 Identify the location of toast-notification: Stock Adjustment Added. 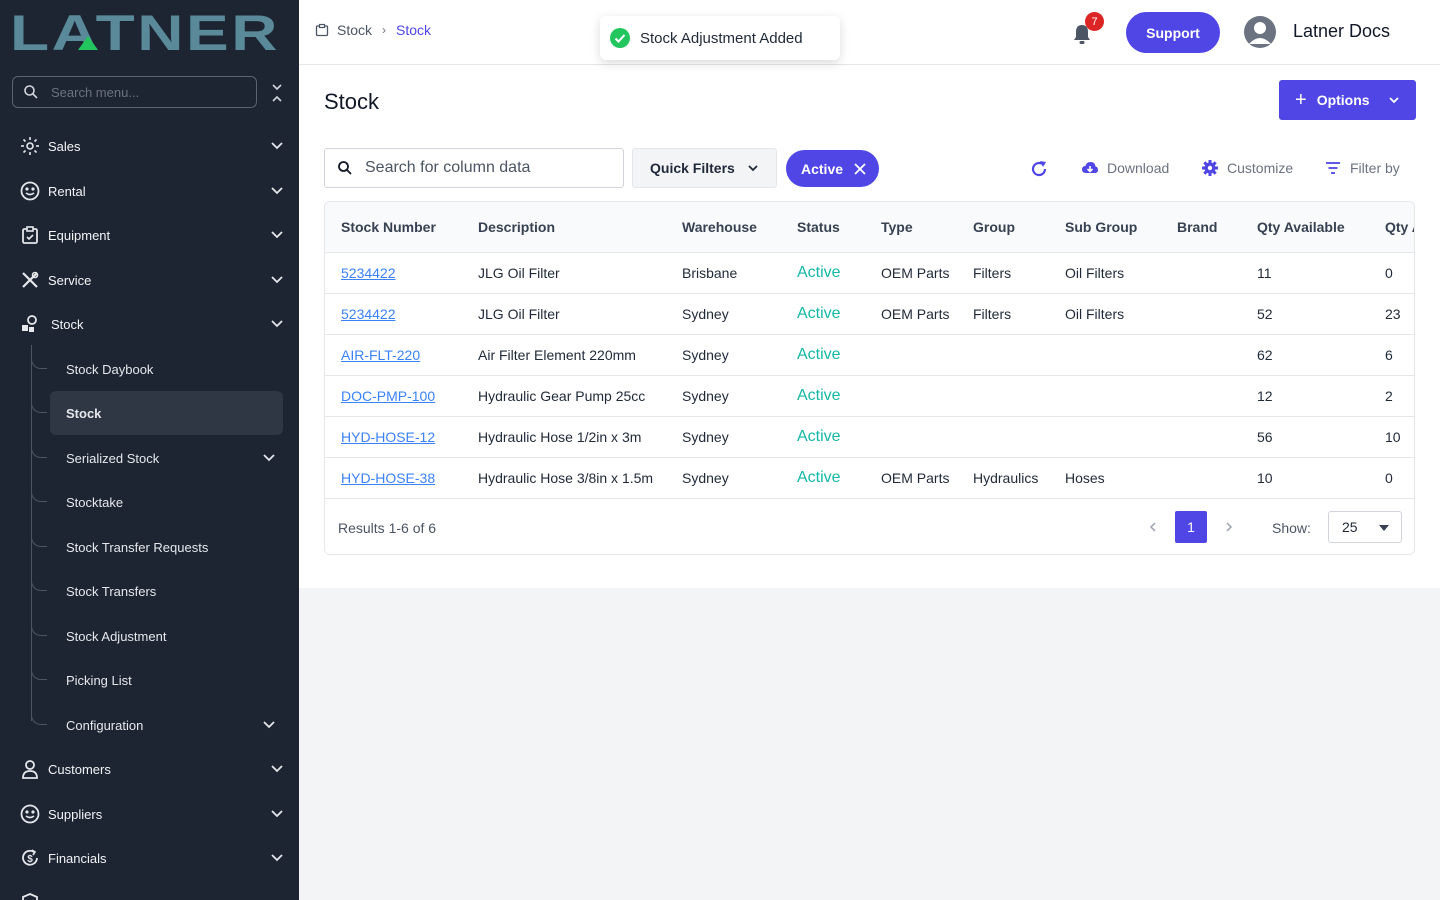
(720, 38).